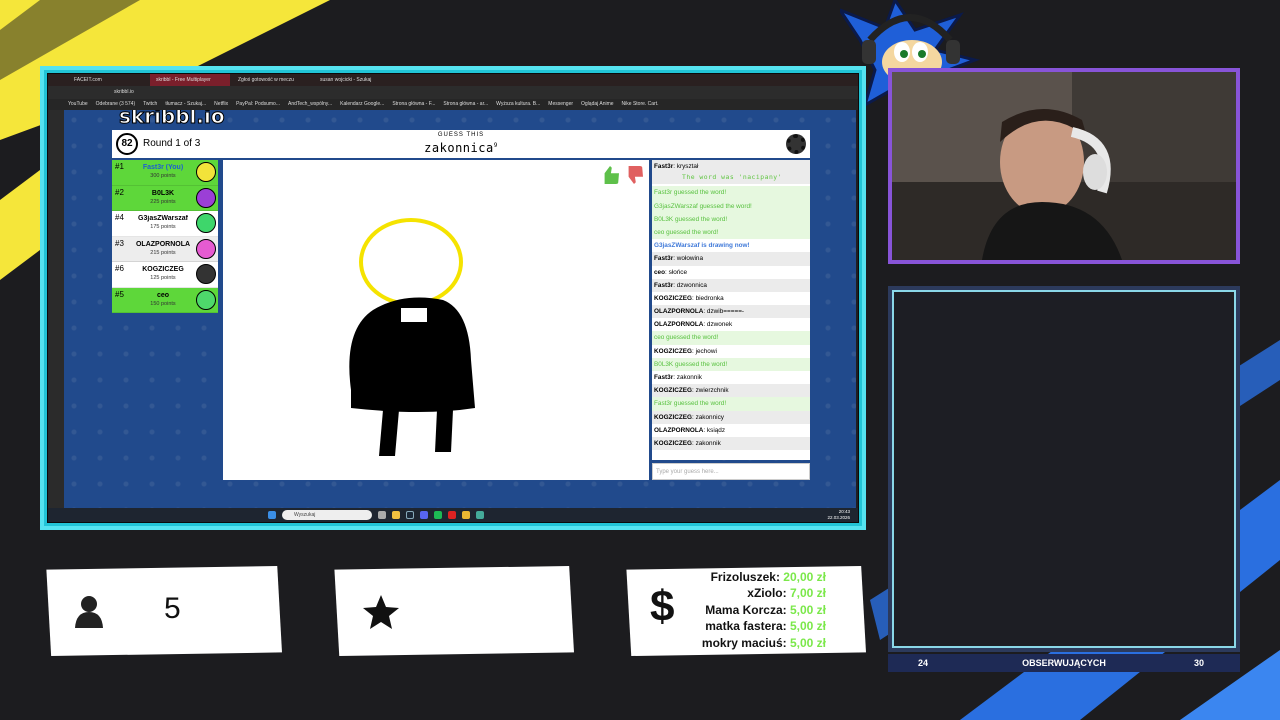 This screenshot has height=720, width=1280. What do you see at coordinates (691, 285) in the screenshot?
I see `chat-text: dzwonnica` at bounding box center [691, 285].